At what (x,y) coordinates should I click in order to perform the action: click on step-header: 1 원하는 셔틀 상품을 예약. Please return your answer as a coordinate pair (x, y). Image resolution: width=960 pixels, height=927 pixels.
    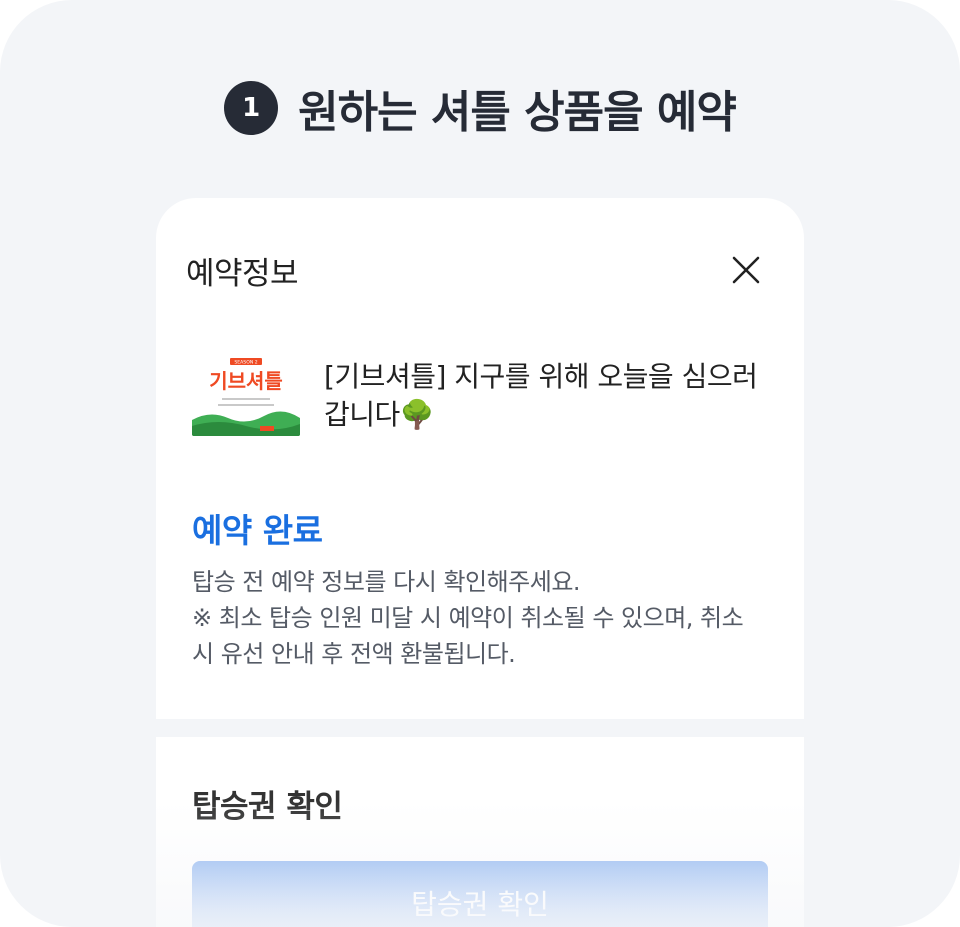
    Looking at the image, I should click on (480, 108).